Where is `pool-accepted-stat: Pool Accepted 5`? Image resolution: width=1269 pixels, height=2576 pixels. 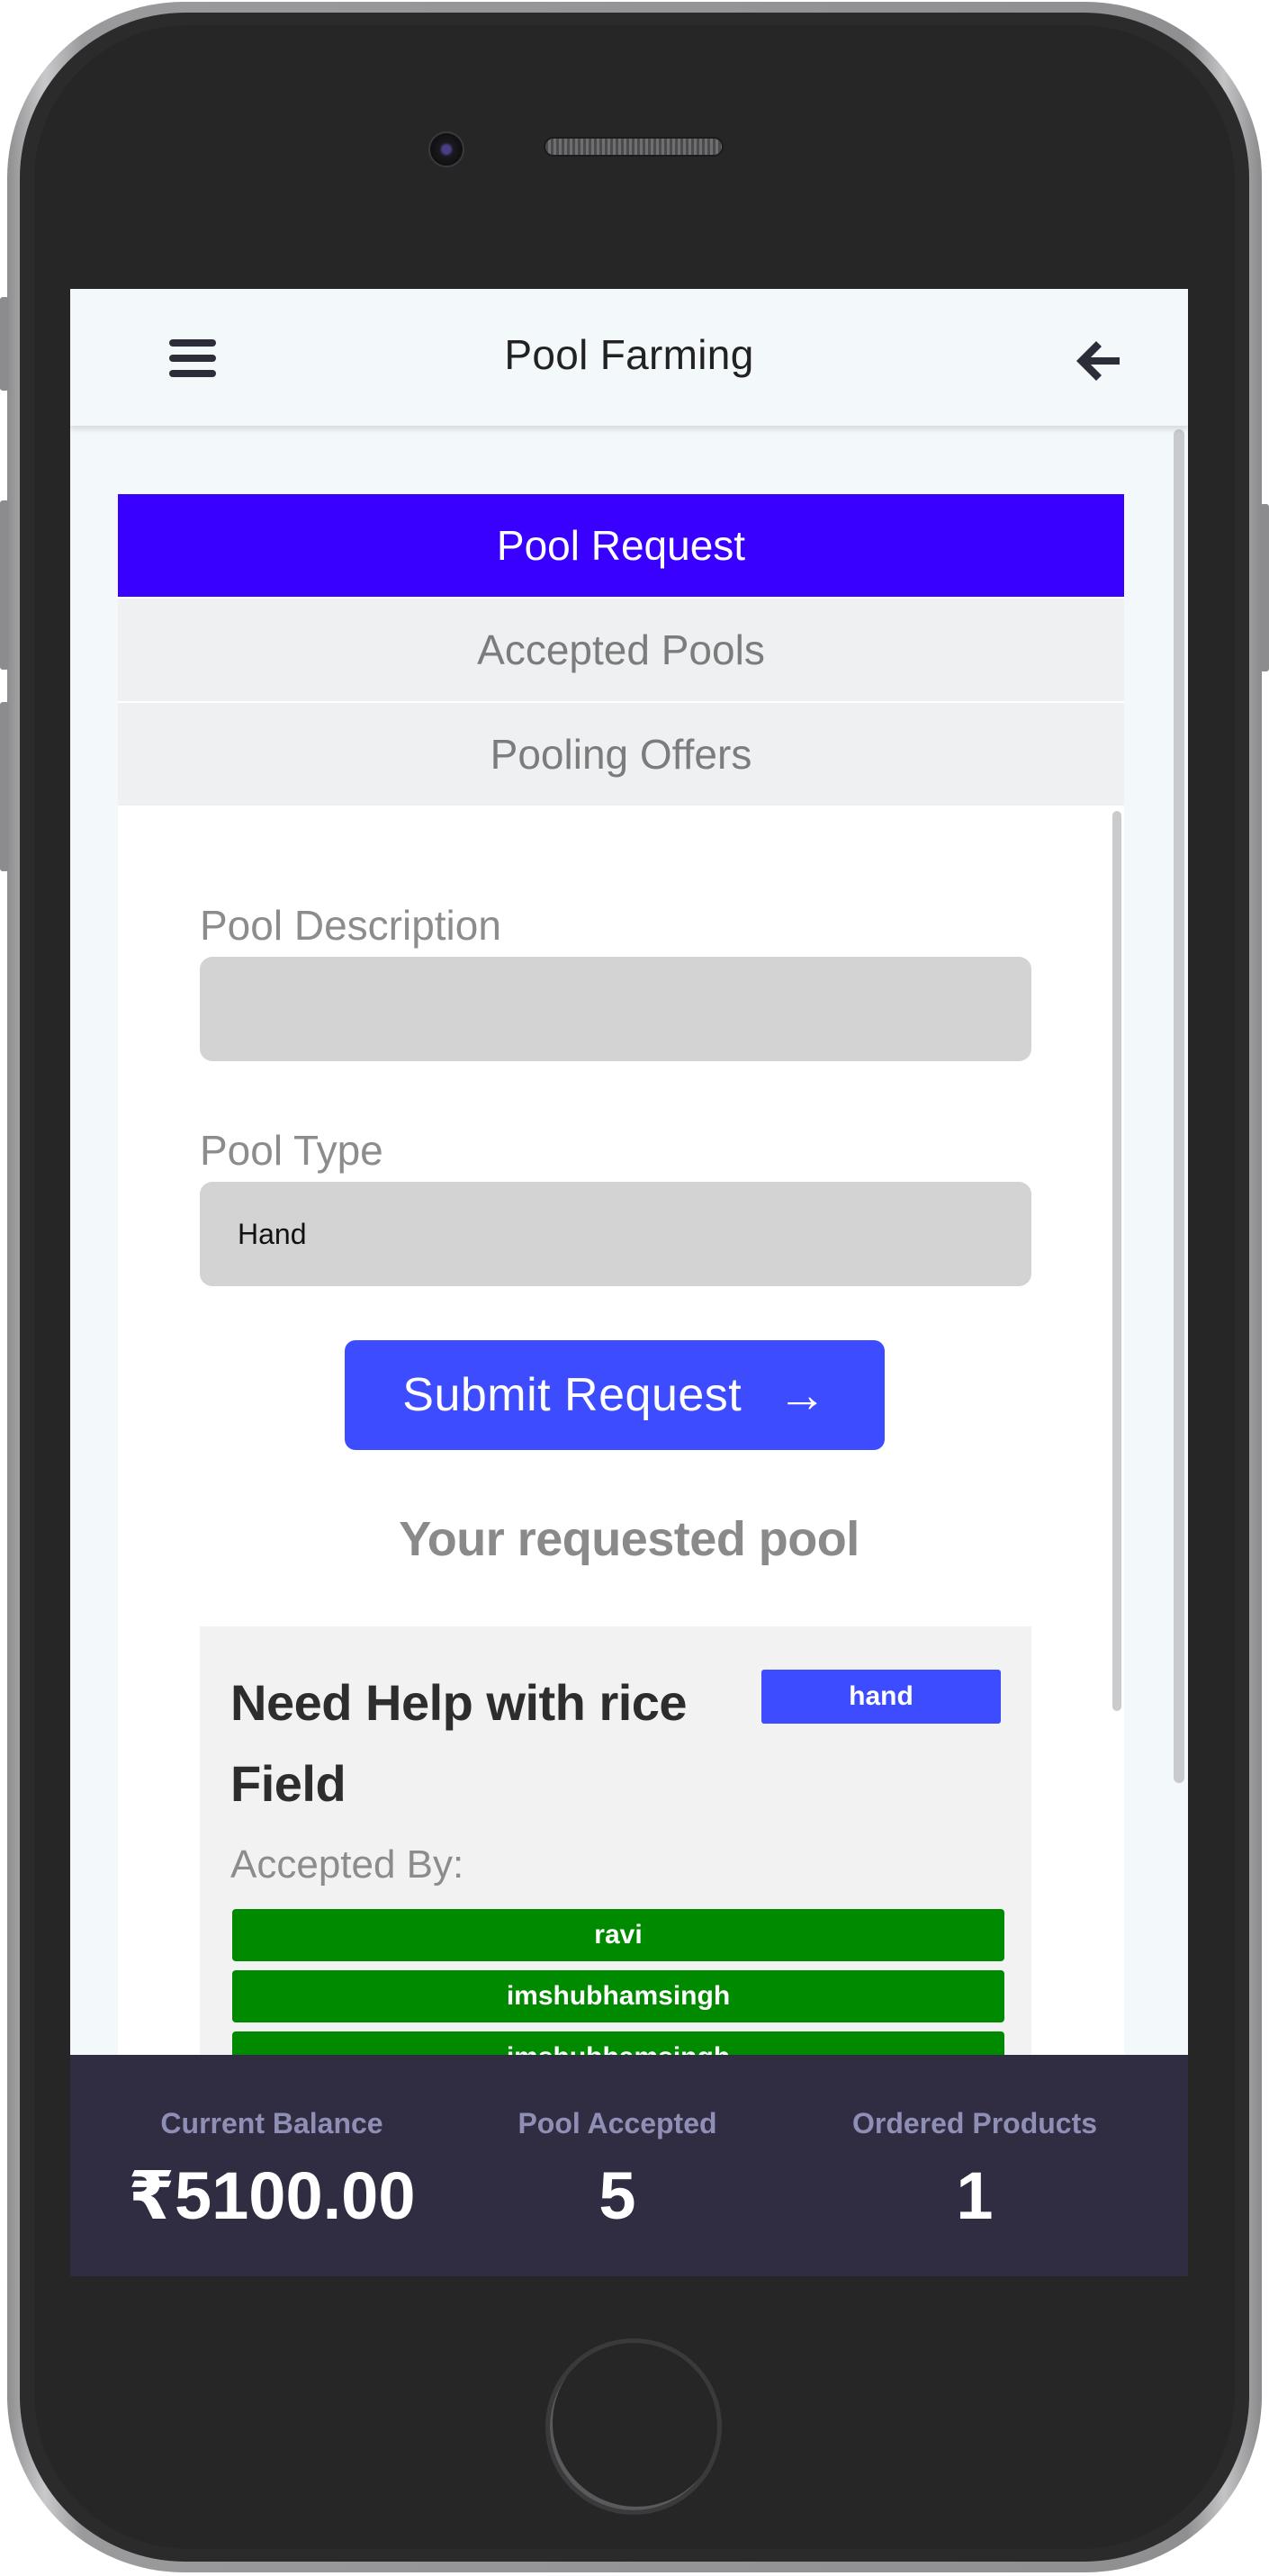
pool-accepted-stat: Pool Accepted 5 is located at coordinates (617, 2165).